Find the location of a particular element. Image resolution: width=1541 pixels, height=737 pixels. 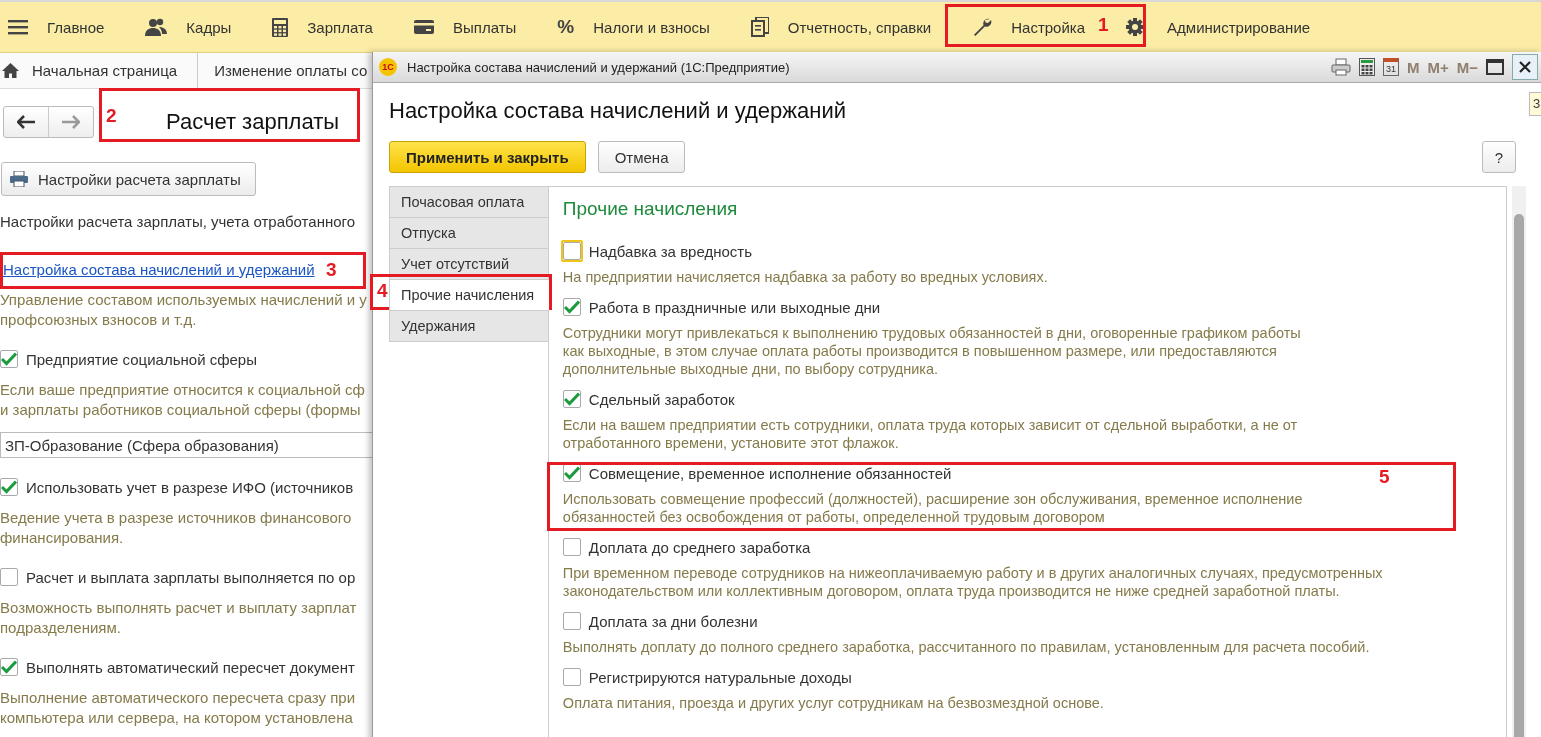

dialog-heading: Настройка состава начислений и удержаний is located at coordinates (618, 111).